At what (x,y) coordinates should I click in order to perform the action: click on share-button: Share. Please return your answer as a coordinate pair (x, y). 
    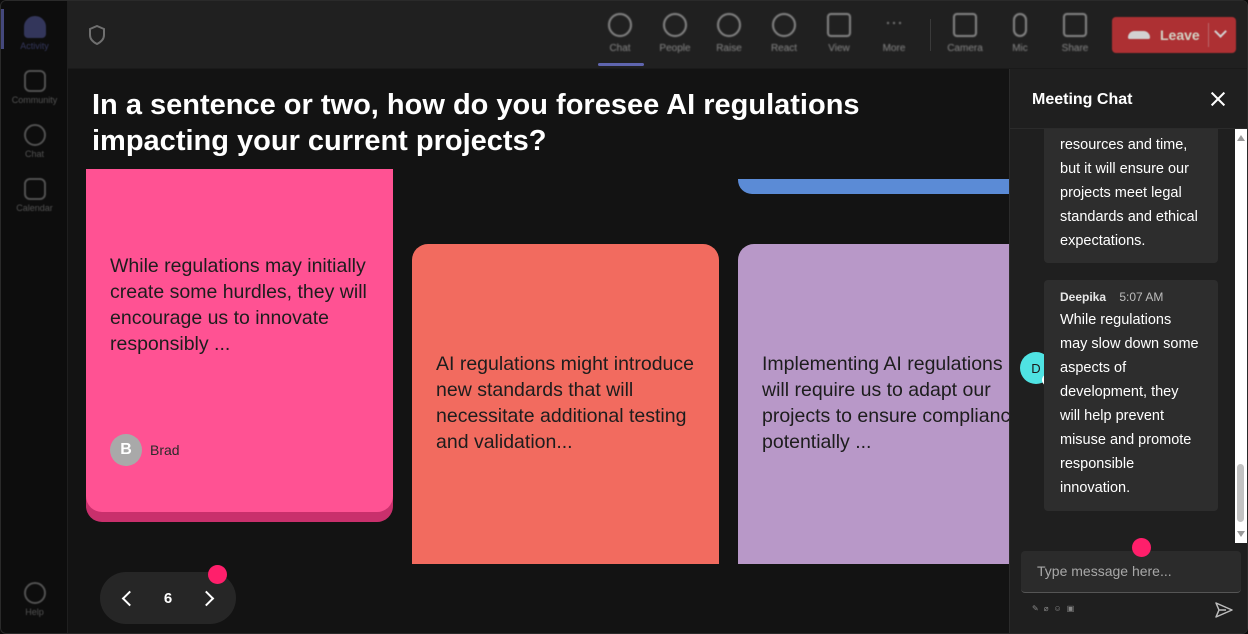
    Looking at the image, I should click on (1075, 35).